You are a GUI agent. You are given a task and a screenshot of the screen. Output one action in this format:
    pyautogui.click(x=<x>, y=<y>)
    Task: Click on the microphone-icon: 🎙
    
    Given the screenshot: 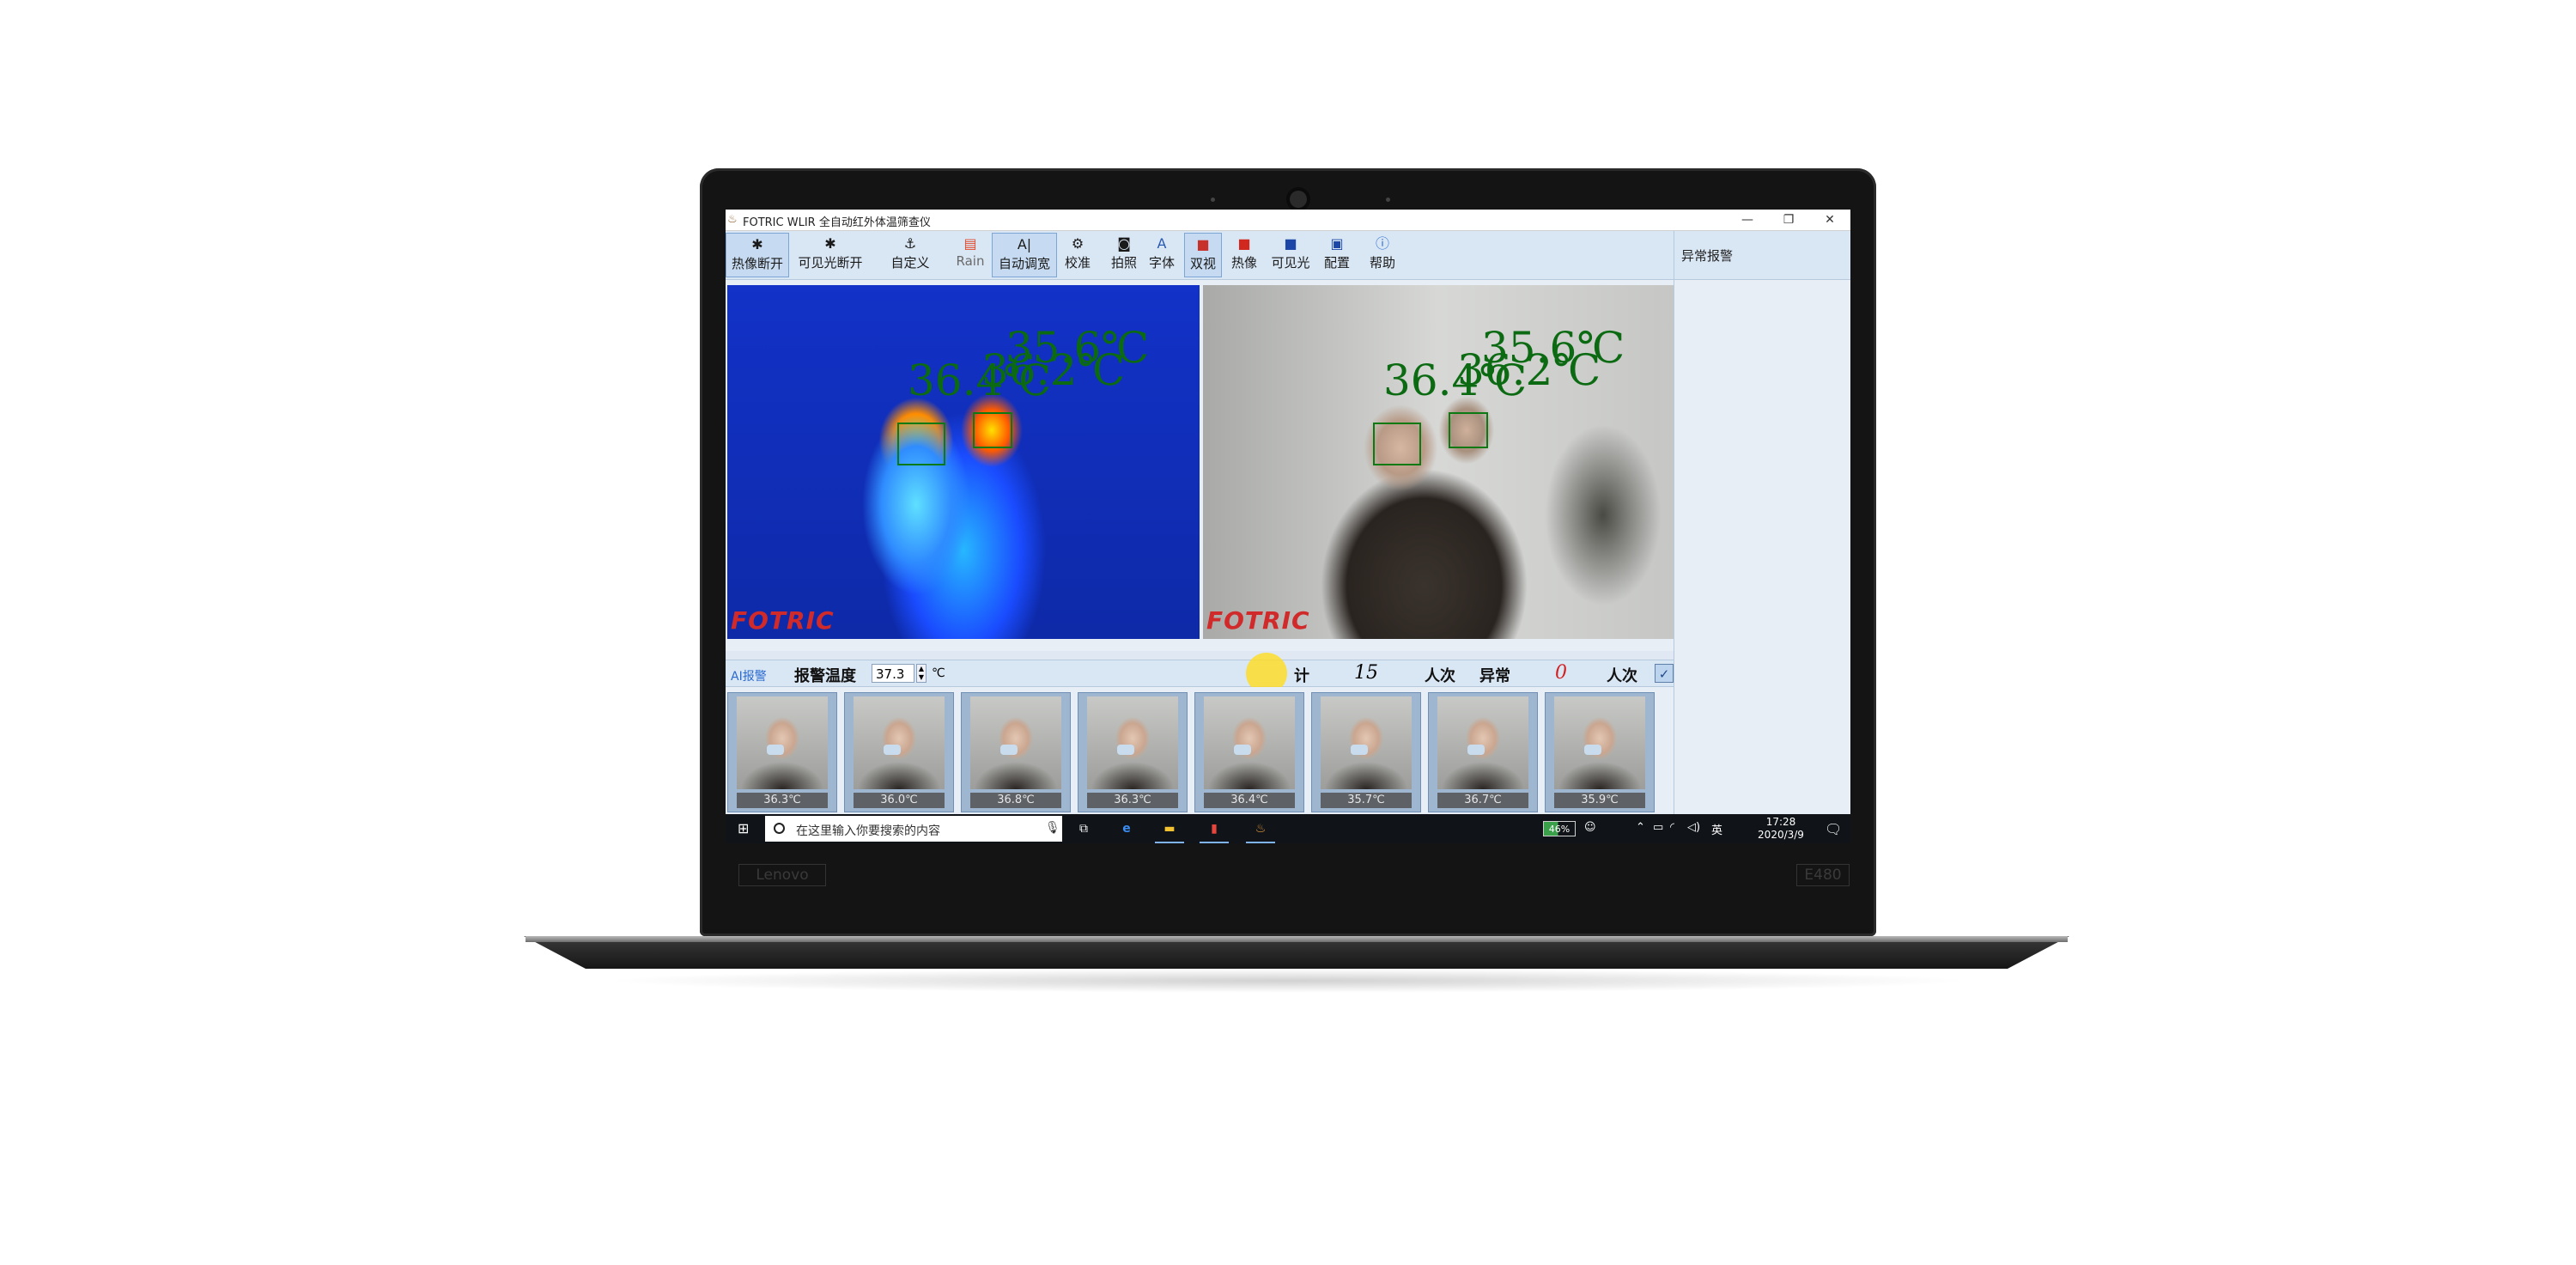 What is the action you would take?
    pyautogui.click(x=1052, y=828)
    